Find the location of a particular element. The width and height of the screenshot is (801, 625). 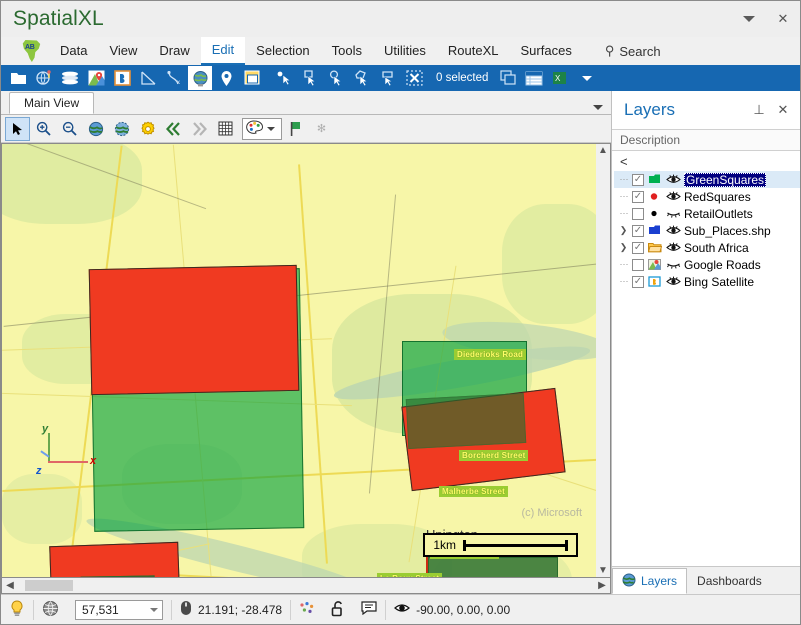

menu-item-tools: Tools is located at coordinates (347, 51).